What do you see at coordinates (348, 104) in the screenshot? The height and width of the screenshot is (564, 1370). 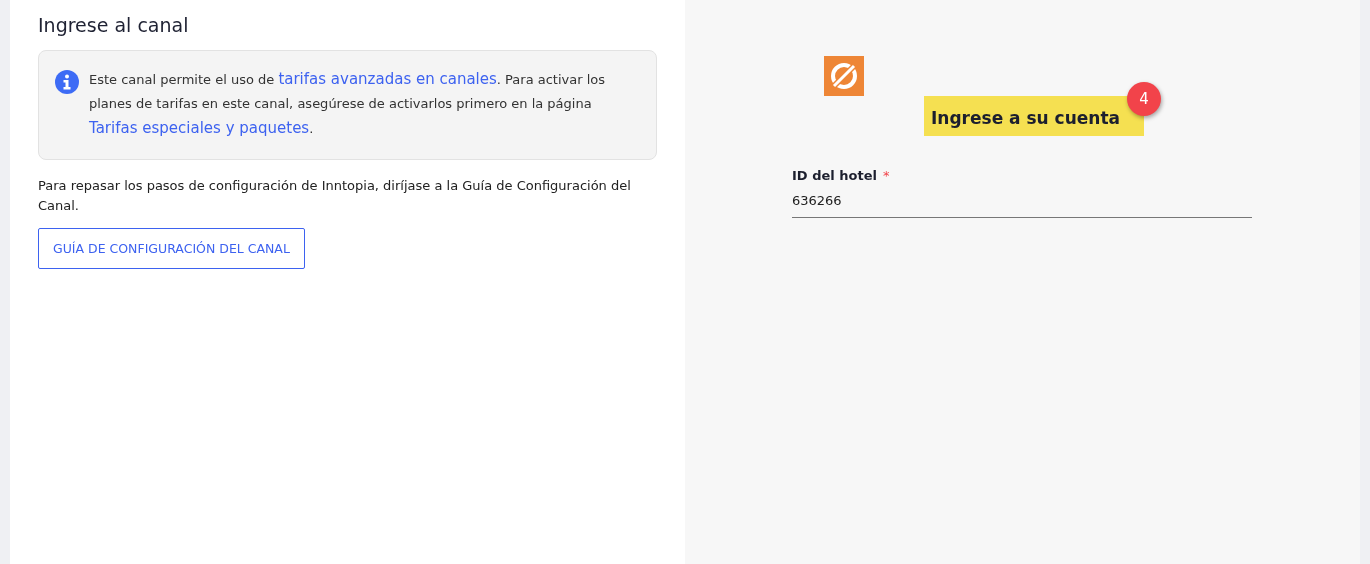 I see `info-message: Este canal permite el uso de tarifas avanzadas en canales. Para activar los planes de tarifas en este canal, asegúrese de activarlos primero en la página Tarifas especiales y paquetes.` at bounding box center [348, 104].